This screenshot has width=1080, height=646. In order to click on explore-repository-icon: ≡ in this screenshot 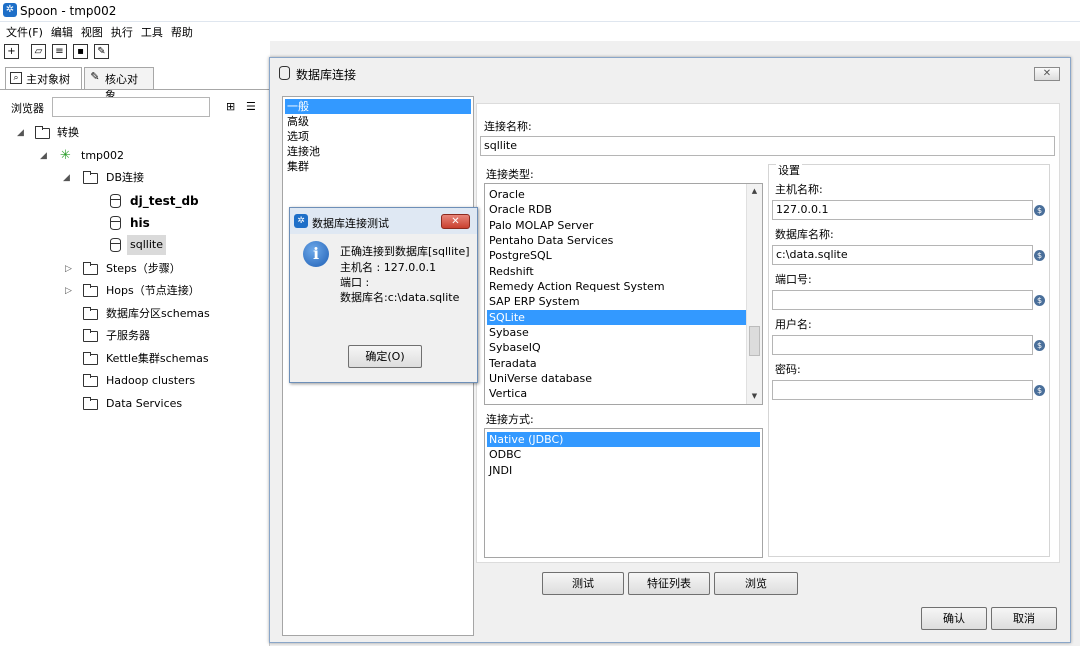, I will do `click(59, 51)`.